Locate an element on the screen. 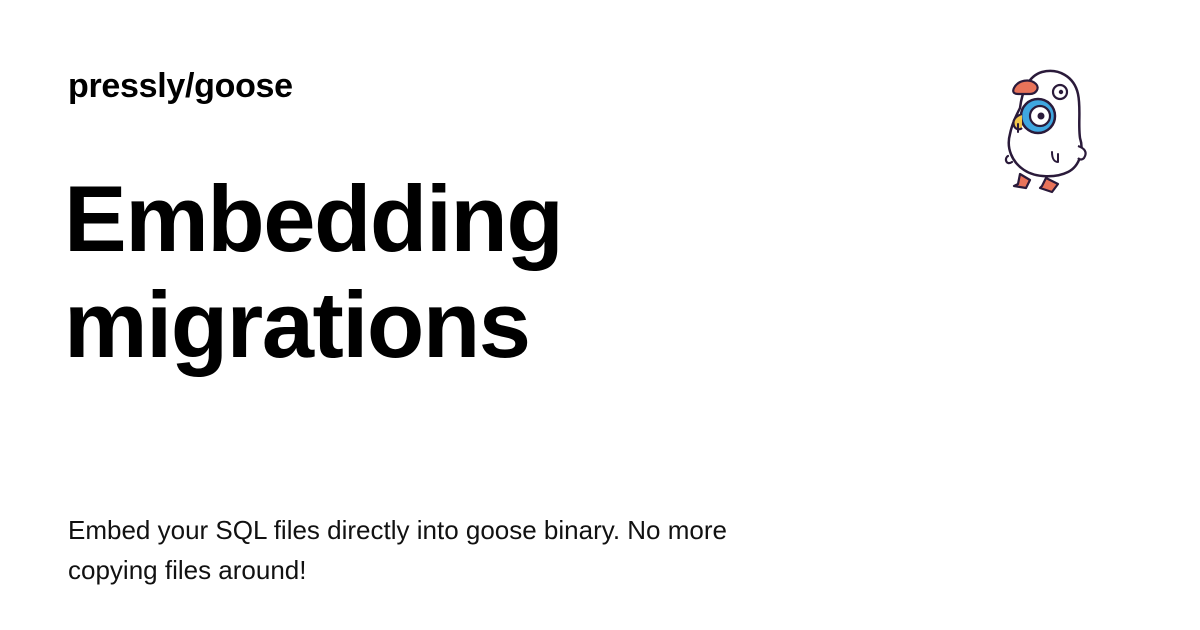 The width and height of the screenshot is (1200, 630). title-line-2: migrations is located at coordinates (297, 324).